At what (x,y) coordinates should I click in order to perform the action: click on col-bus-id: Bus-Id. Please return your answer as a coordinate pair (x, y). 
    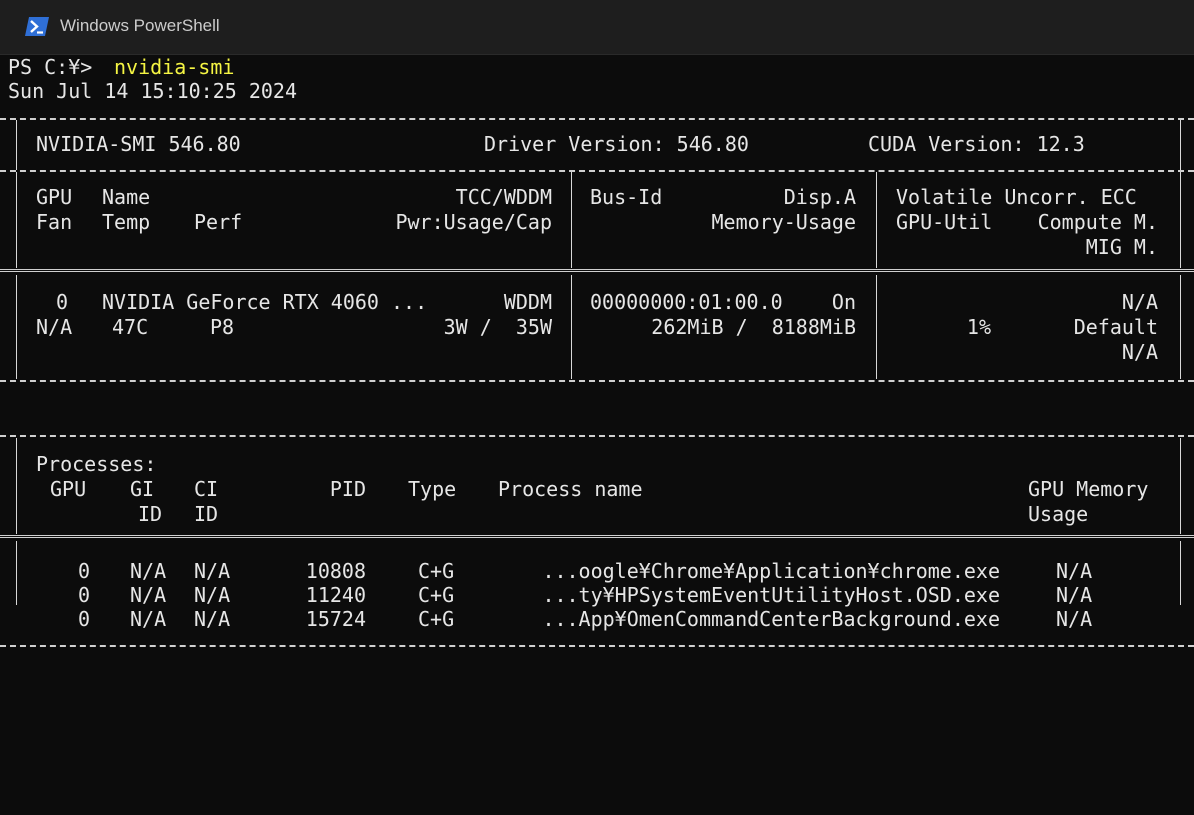
    Looking at the image, I should click on (626, 197).